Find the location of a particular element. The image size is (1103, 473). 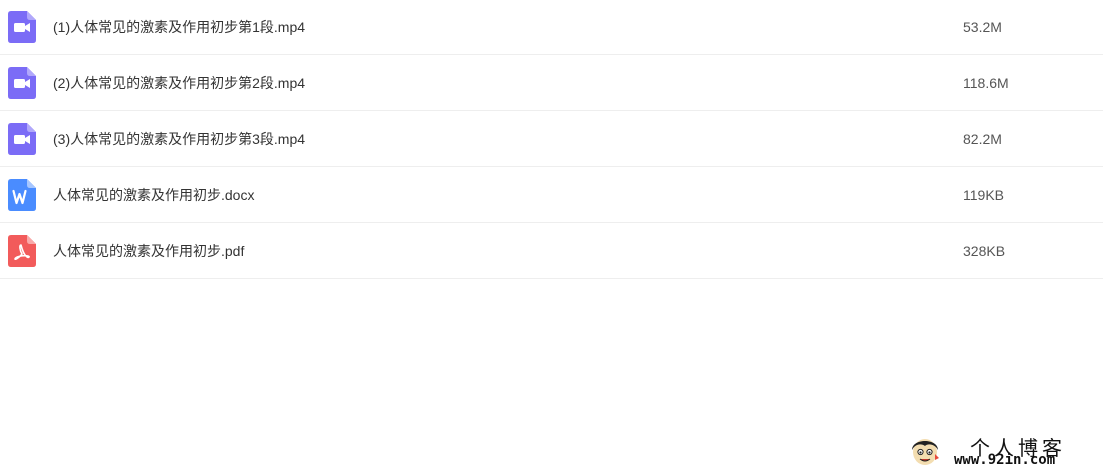

file-row-video-3: (3)人体常见的激素及作用初步第3段.mp4 82.2M is located at coordinates (551, 139).